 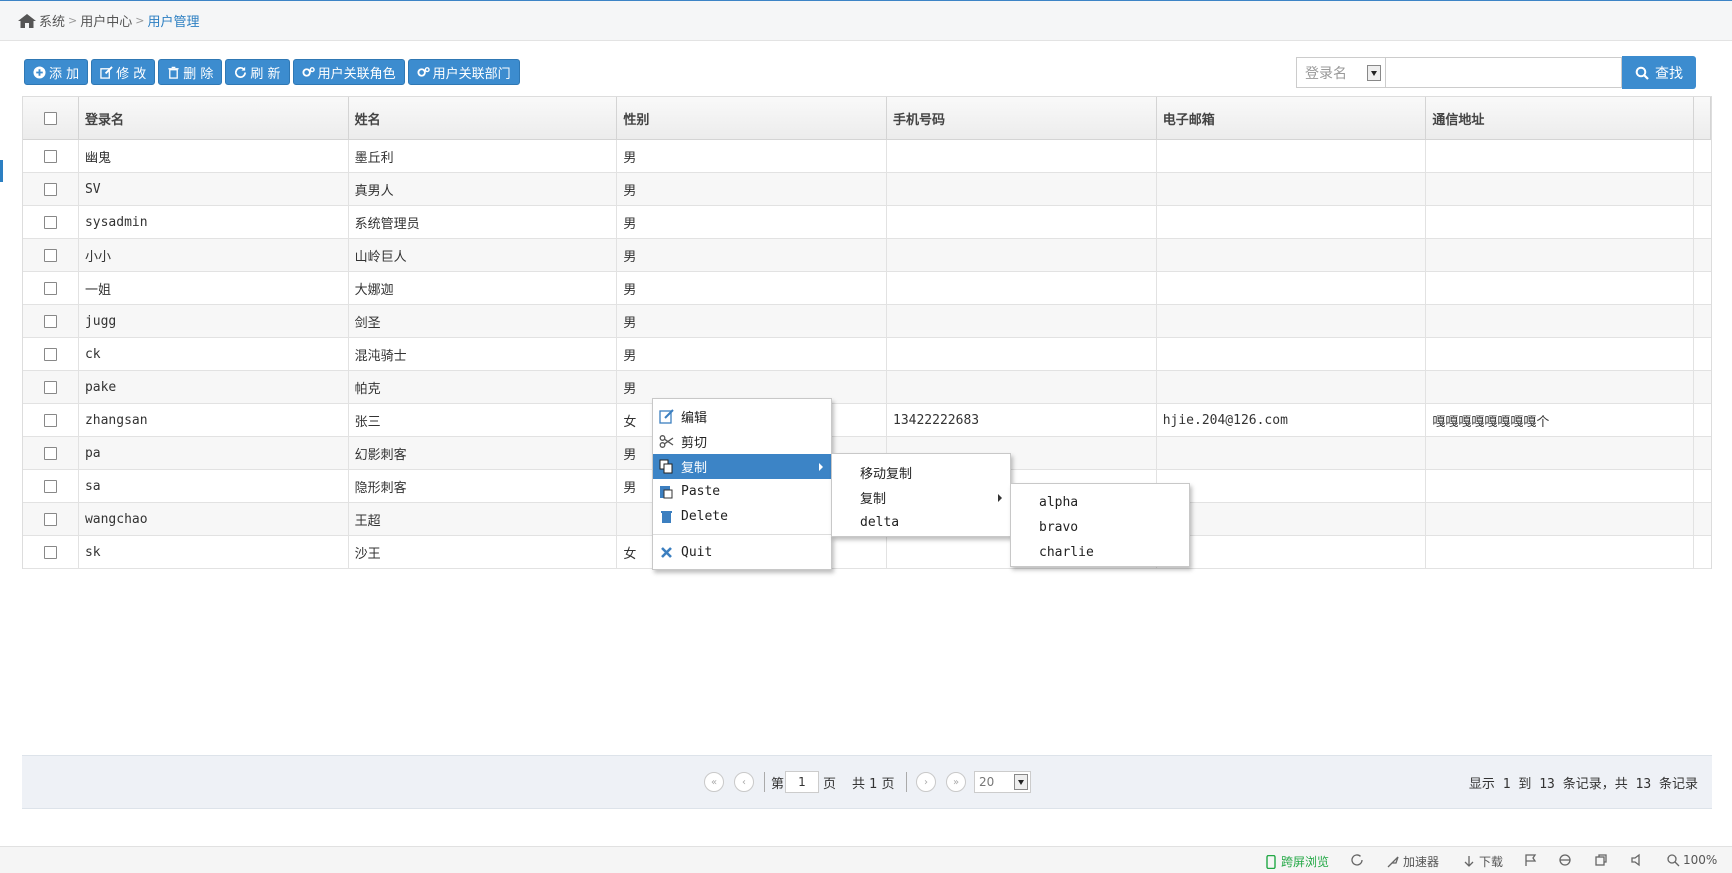 What do you see at coordinates (742, 466) in the screenshot?
I see `menu-item-copy: 复制` at bounding box center [742, 466].